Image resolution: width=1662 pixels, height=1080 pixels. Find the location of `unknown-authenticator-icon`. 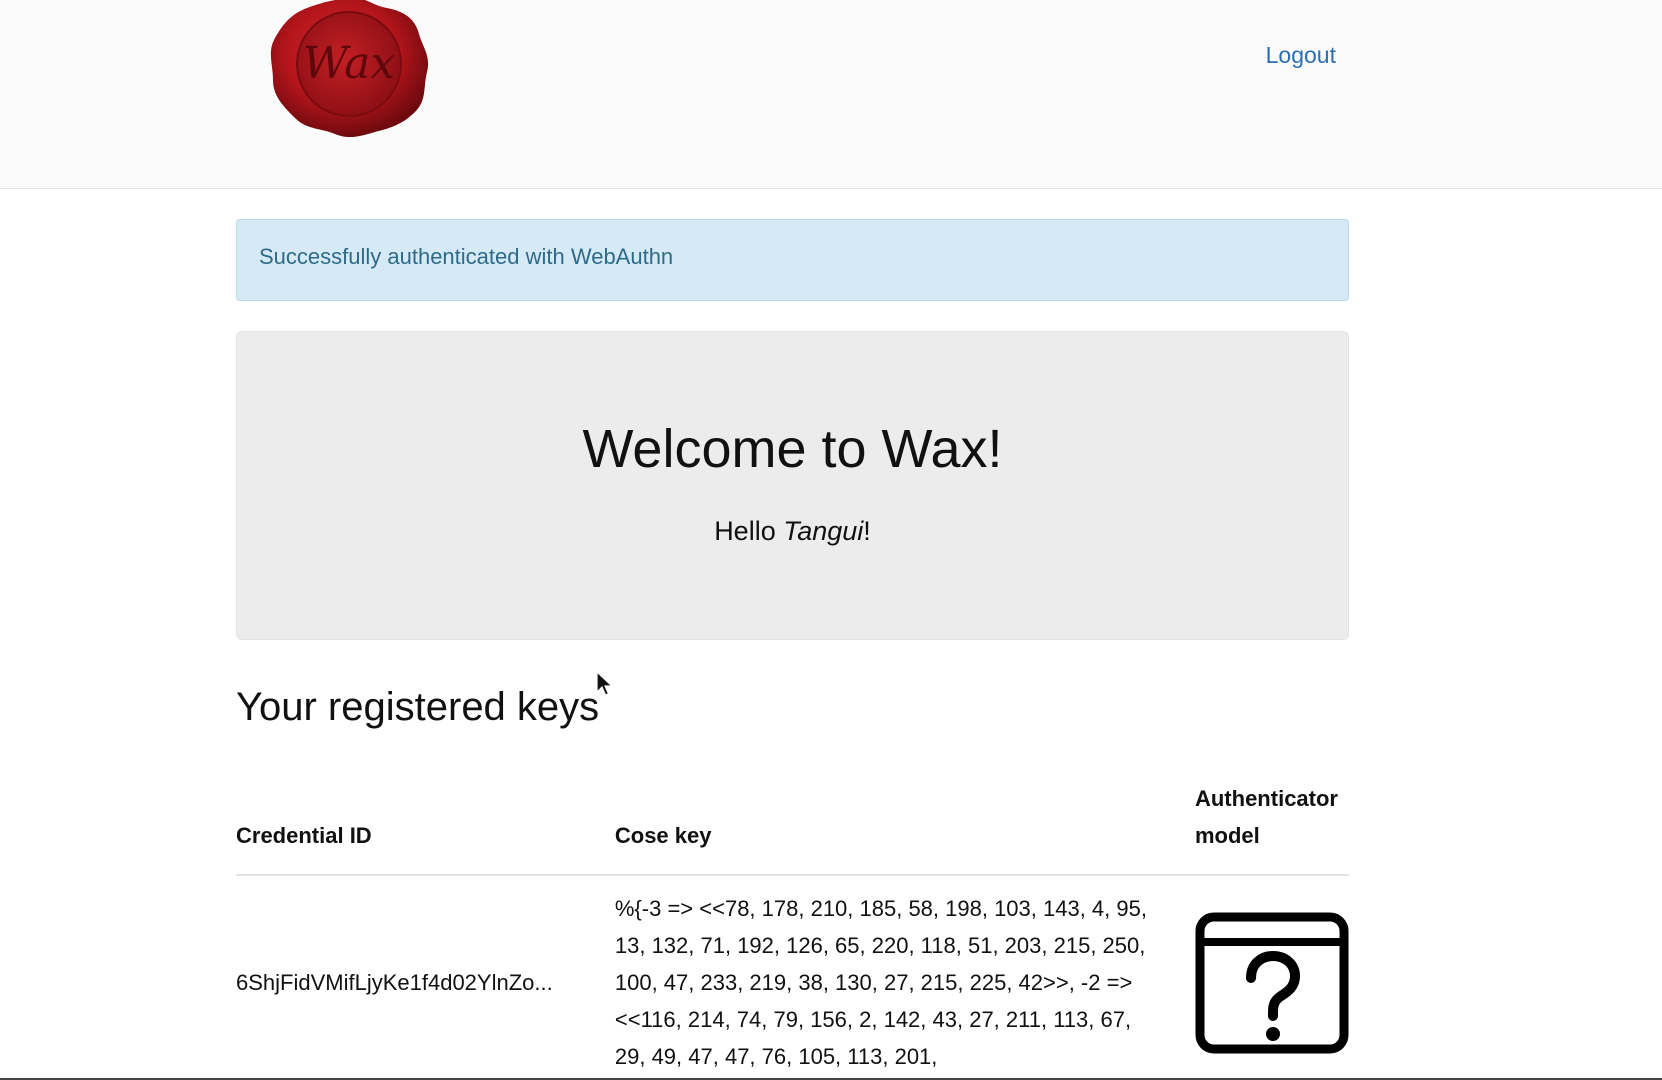

unknown-authenticator-icon is located at coordinates (1272, 982).